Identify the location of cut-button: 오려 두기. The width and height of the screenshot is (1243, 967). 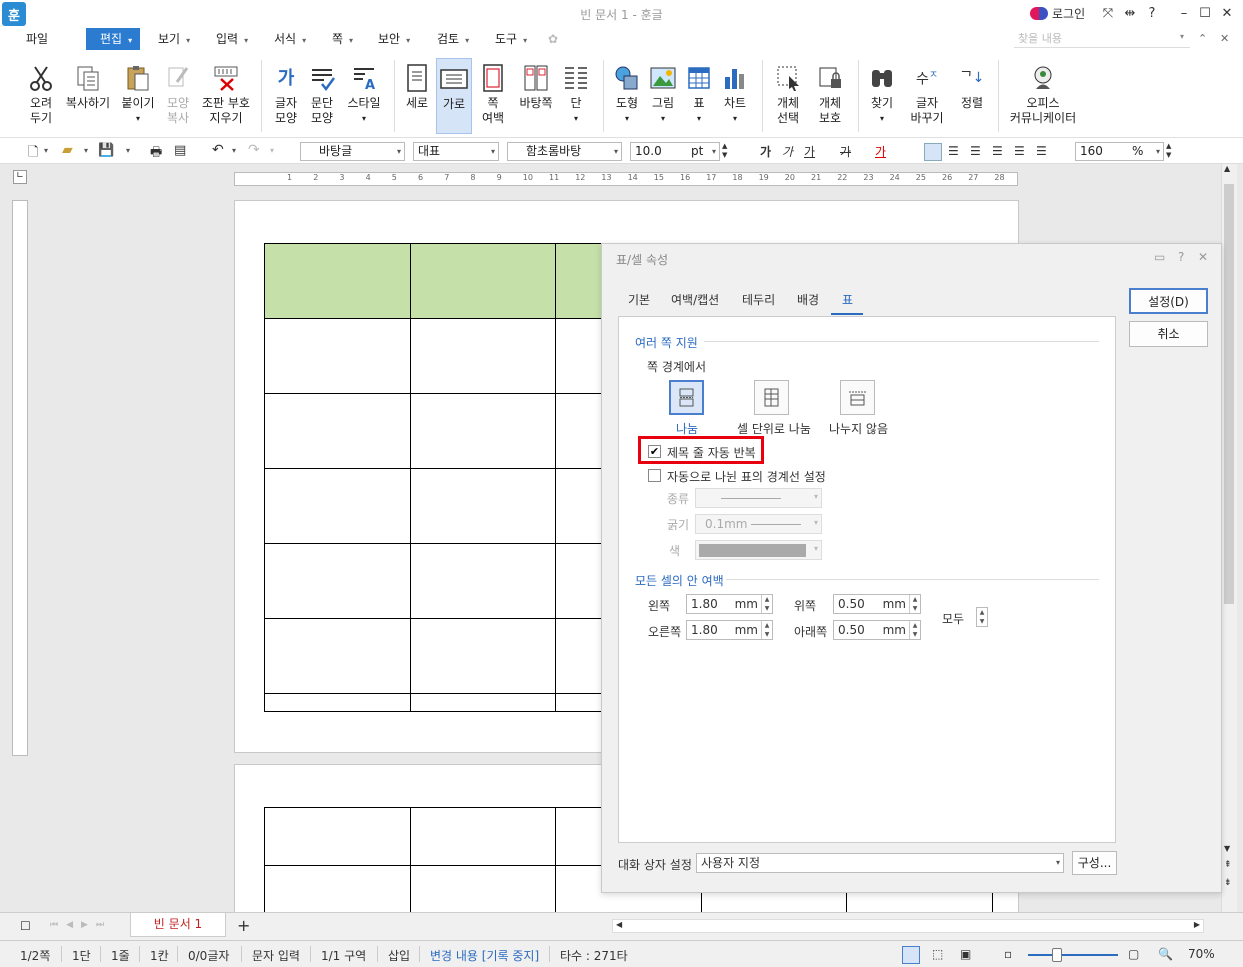
(41, 96).